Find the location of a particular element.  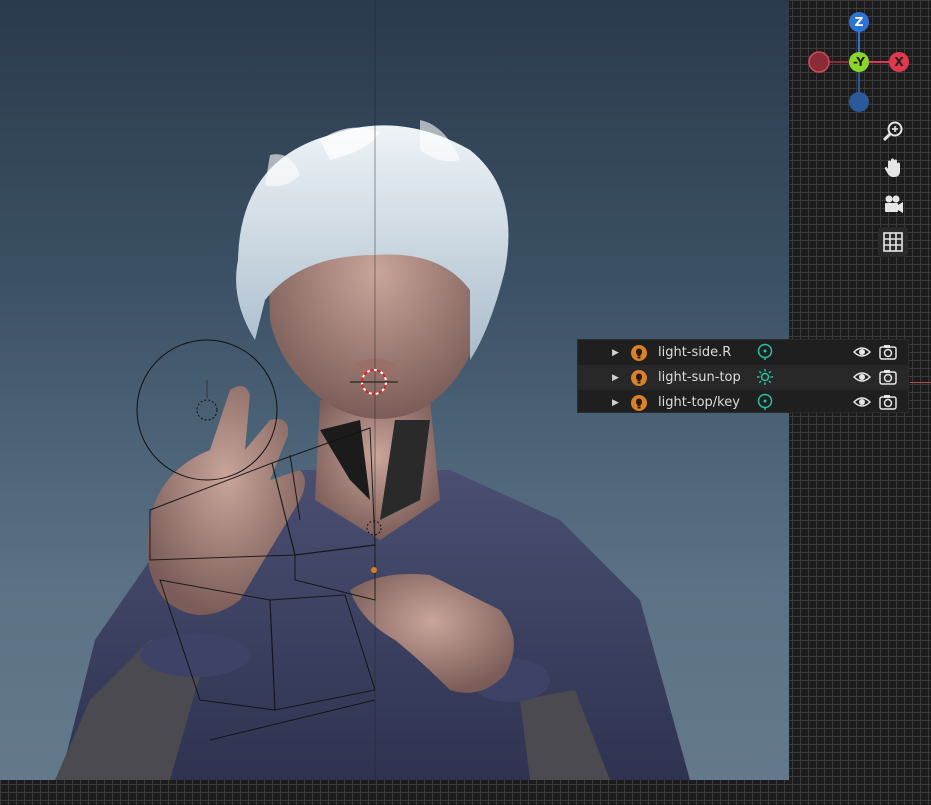

neg-x-axis-ball is located at coordinates (819, 62).